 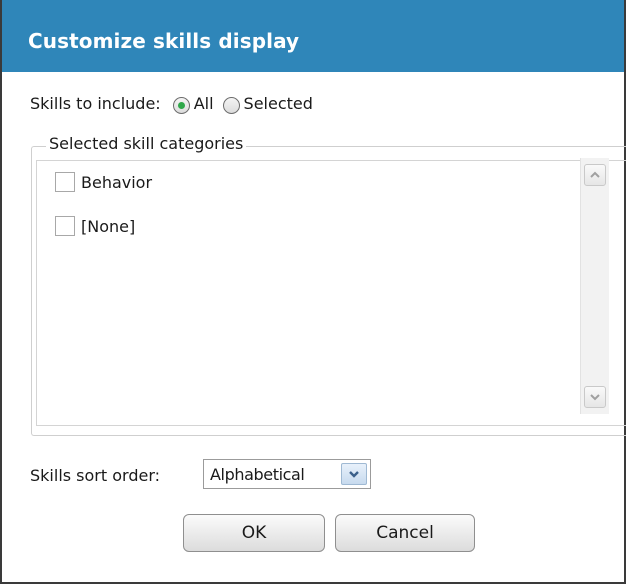 I want to click on skills-include-row: Skills to include: All Selected, so click(x=171, y=103).